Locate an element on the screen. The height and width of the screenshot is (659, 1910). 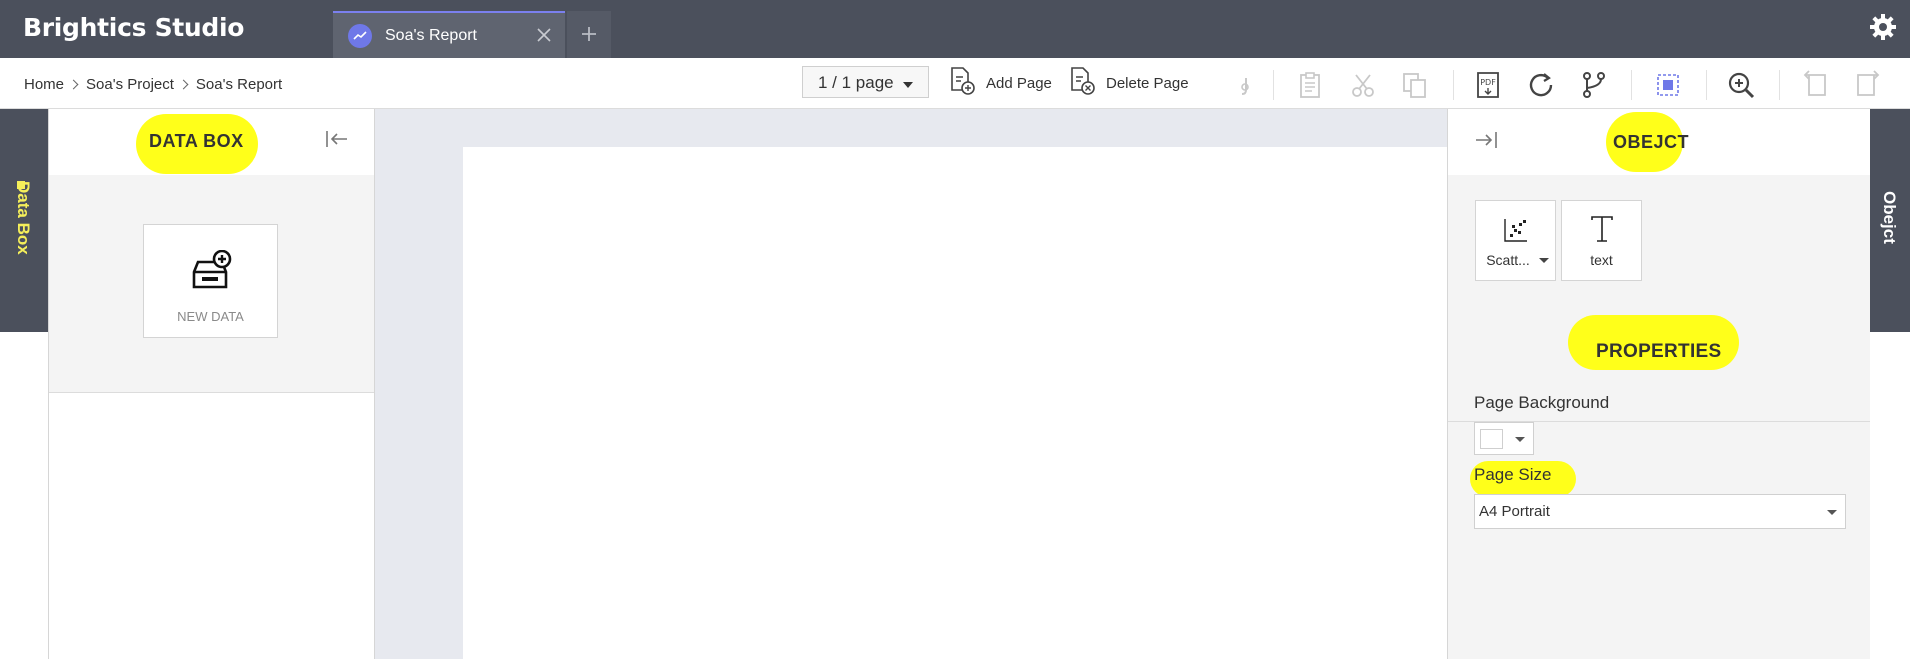
sidetab-label: Data Box is located at coordinates (23, 218).